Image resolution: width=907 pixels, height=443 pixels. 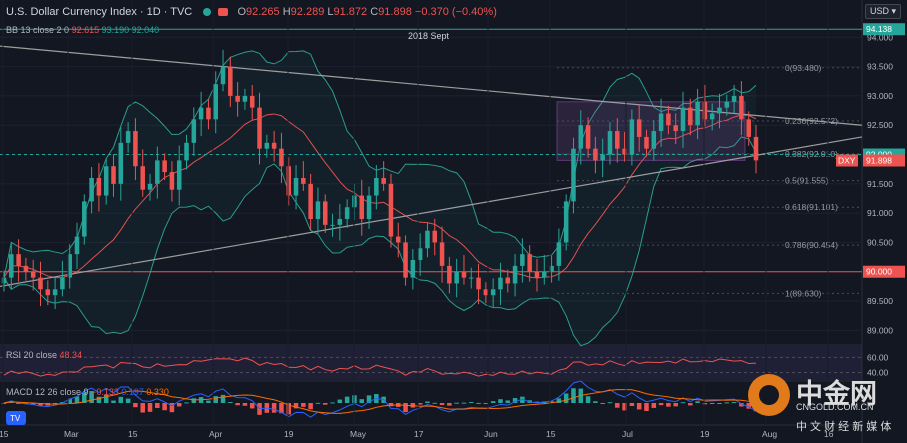 I want to click on time-tick-label: Apr, so click(x=215, y=434).